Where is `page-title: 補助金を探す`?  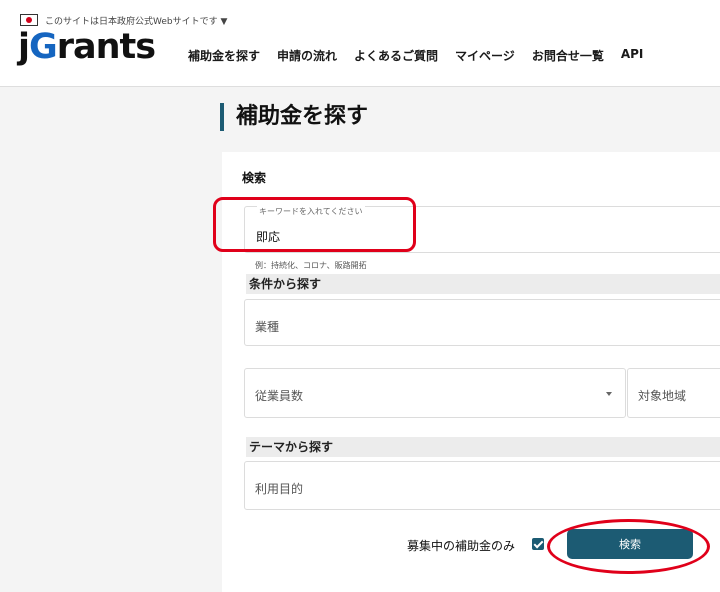
page-title: 補助金を探す is located at coordinates (294, 117).